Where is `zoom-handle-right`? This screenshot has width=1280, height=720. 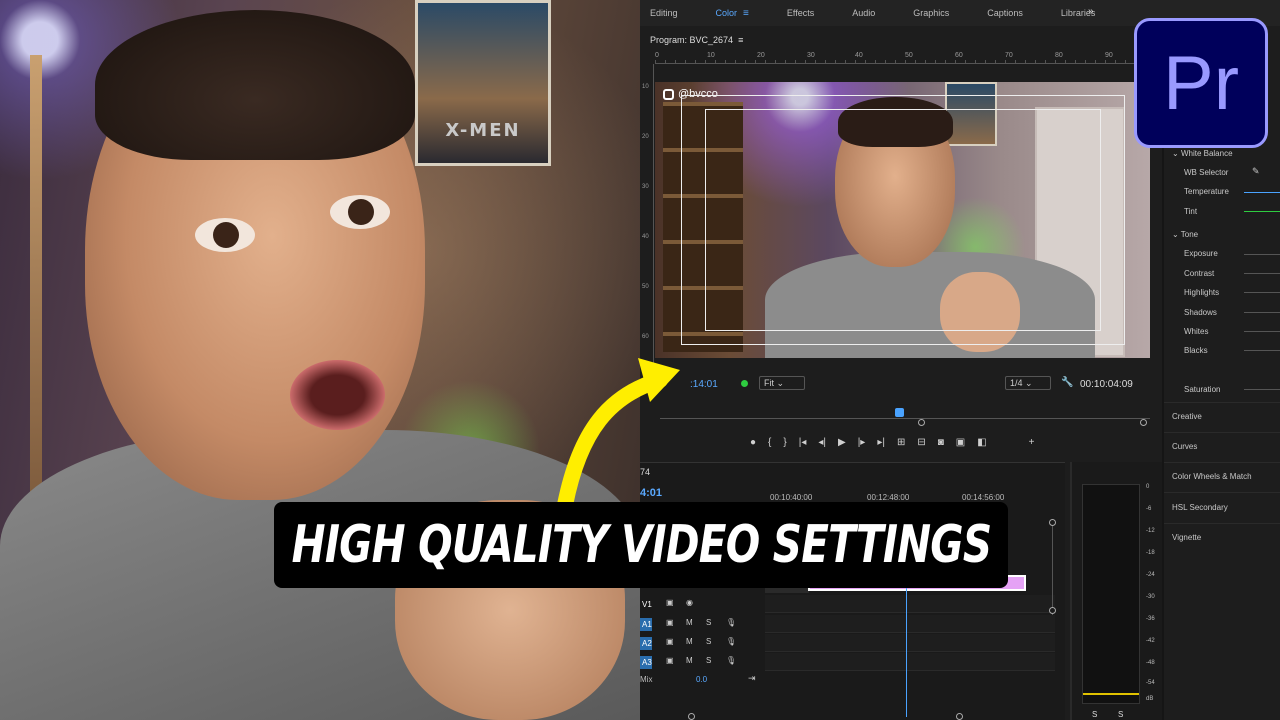 zoom-handle-right is located at coordinates (1143, 422).